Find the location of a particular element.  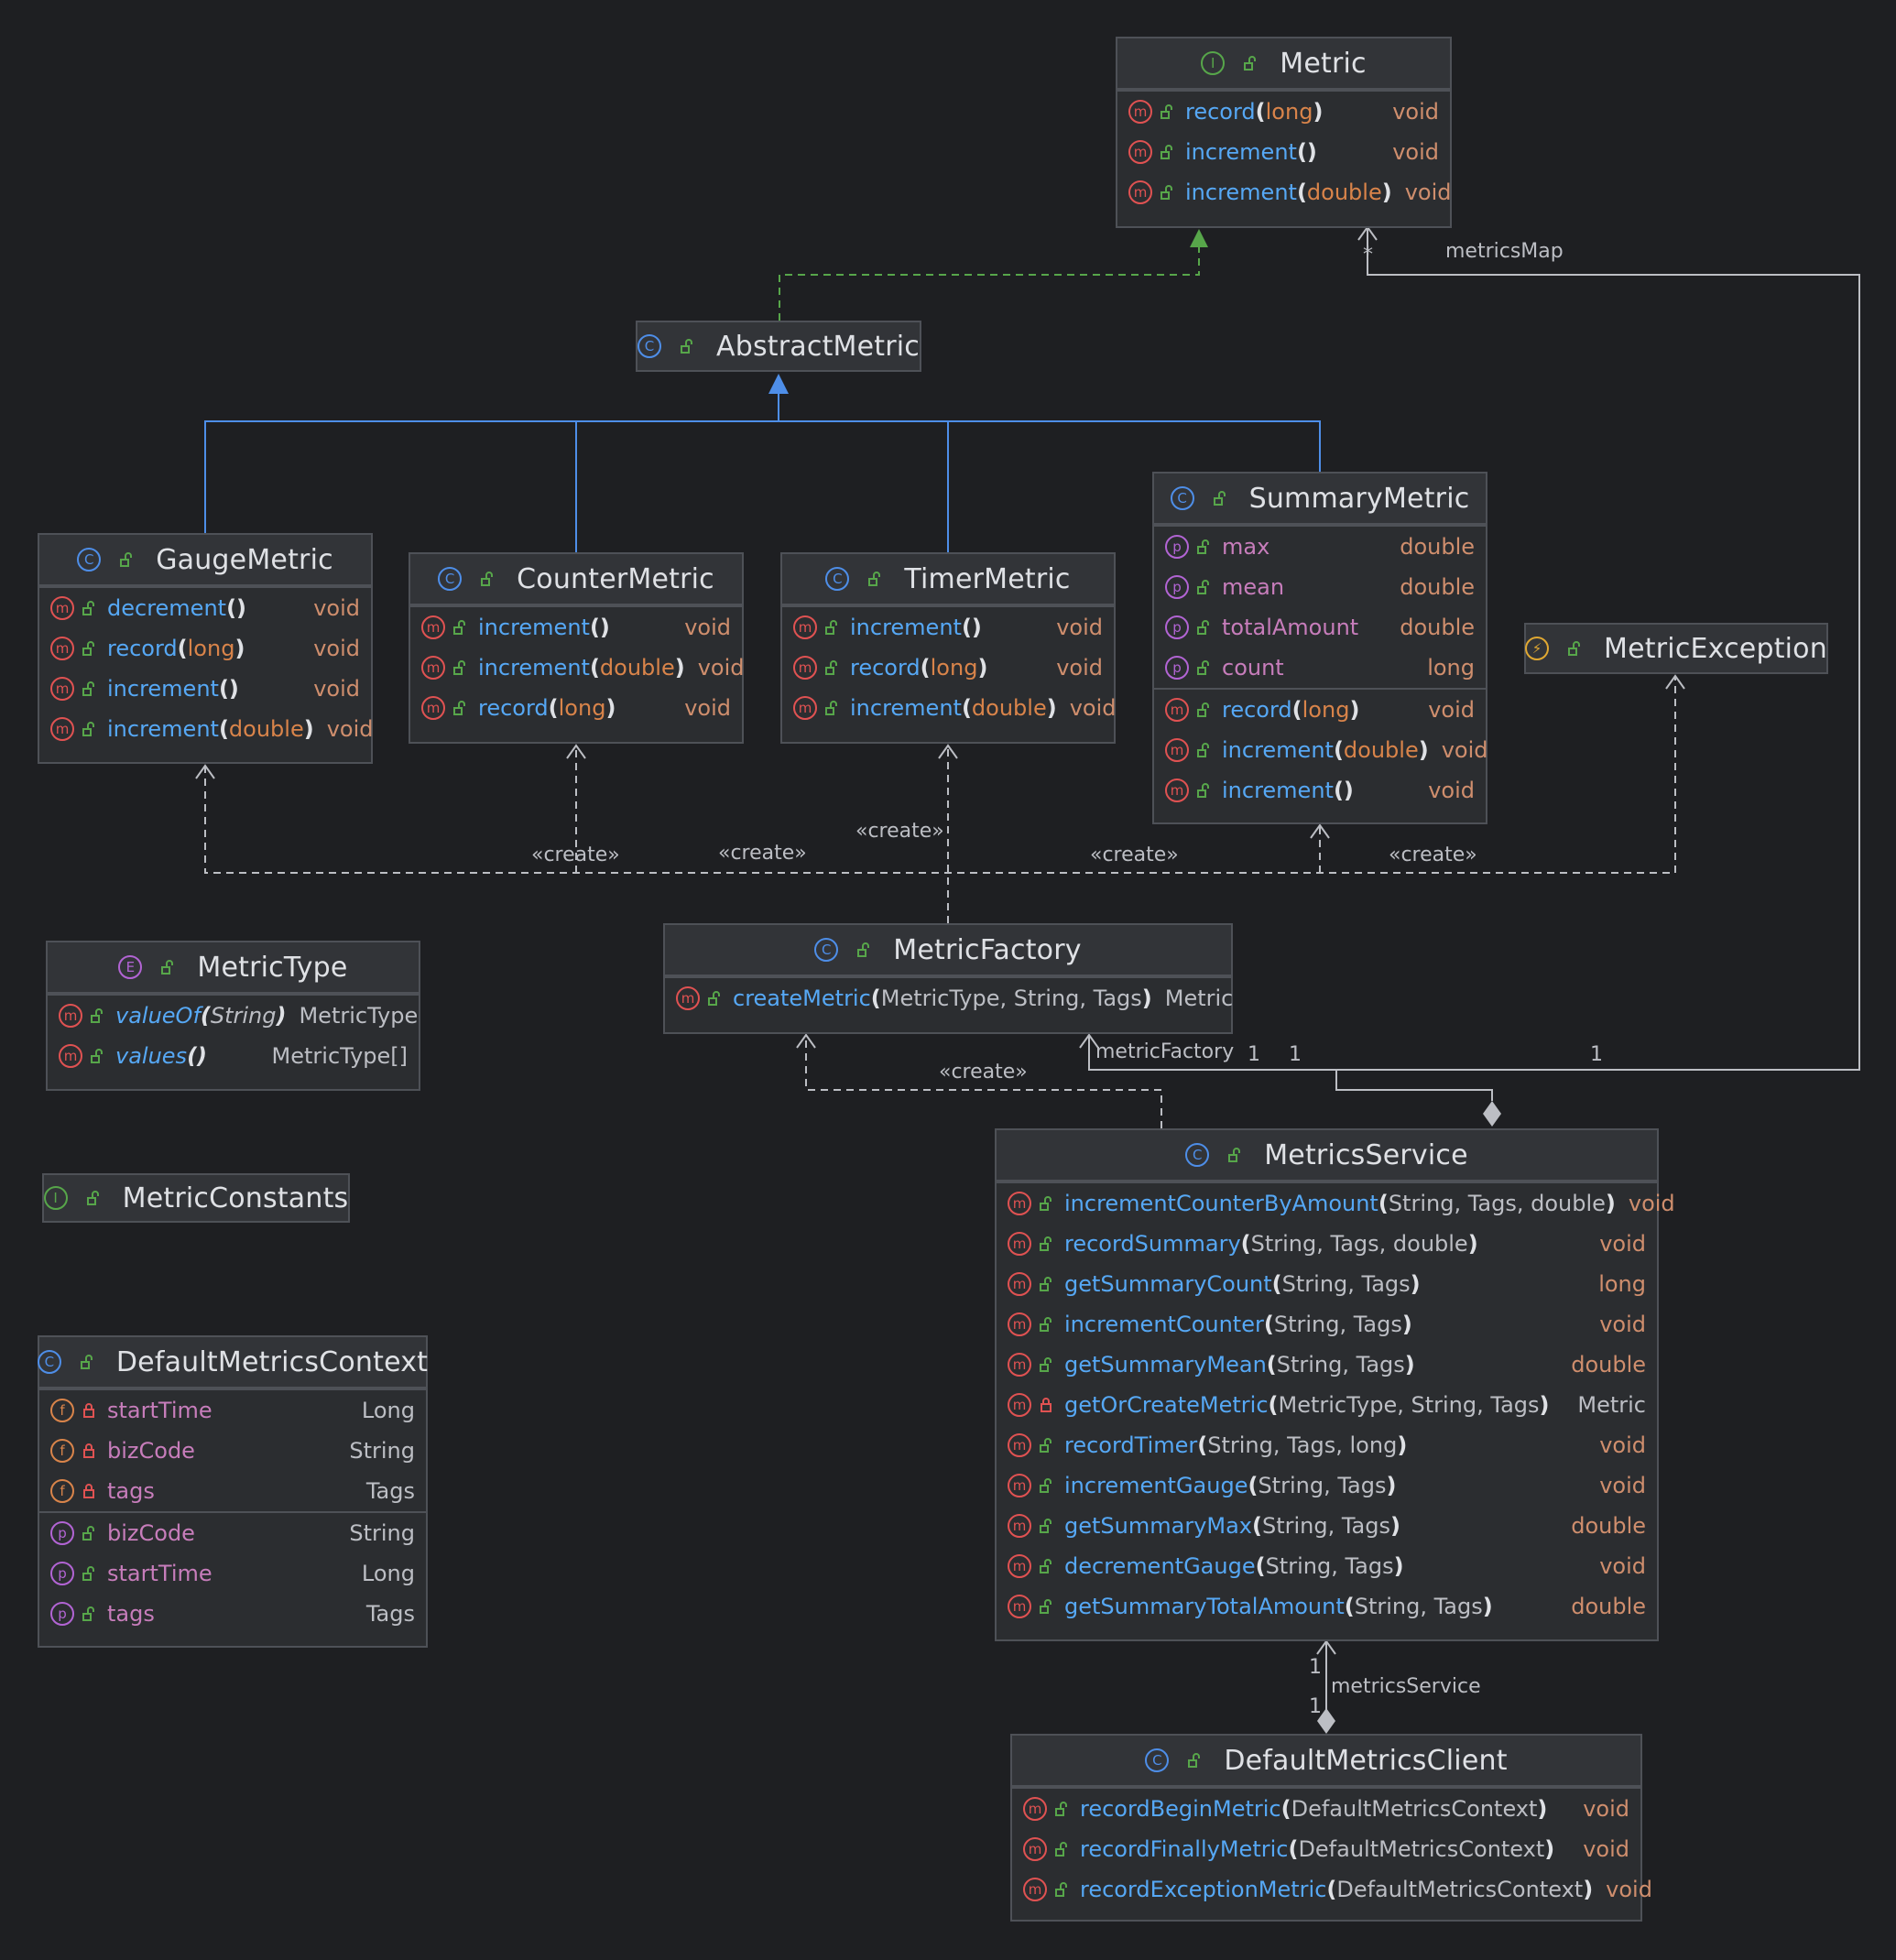

field-row: f tags Tags is located at coordinates (232, 1491).